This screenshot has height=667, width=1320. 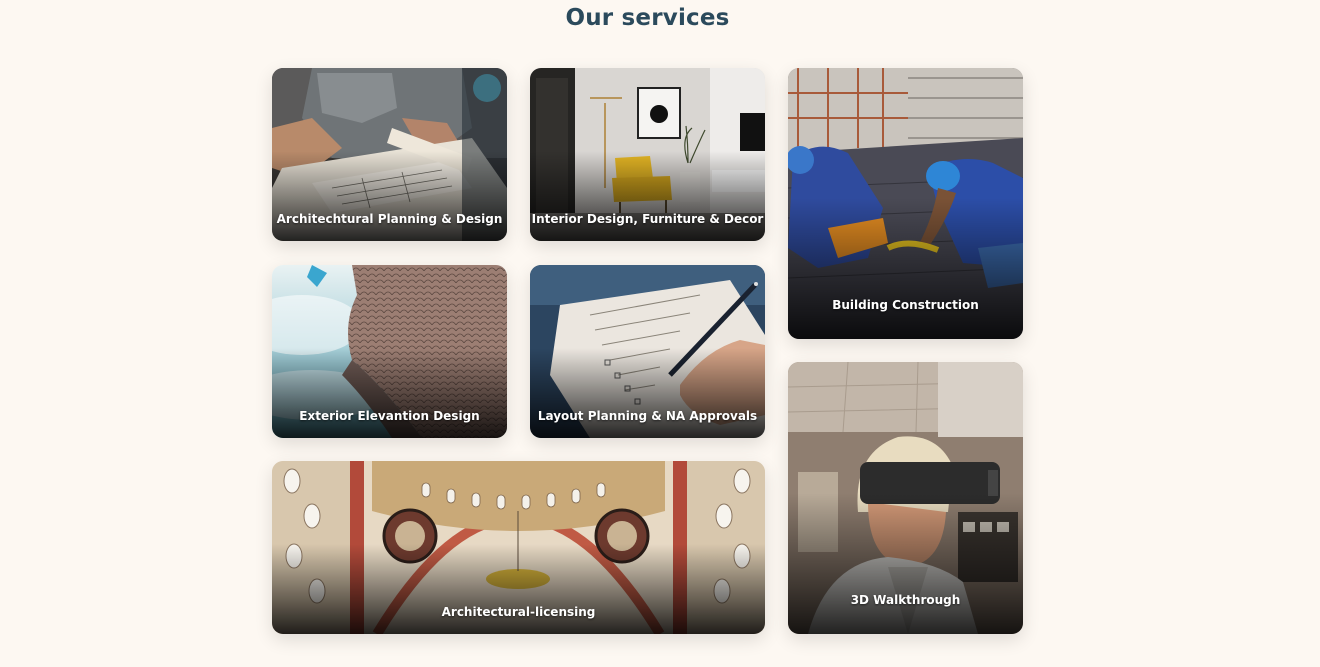 I want to click on service-card-interior-design: Interior Design, Furniture & Decor, so click(x=647, y=154).